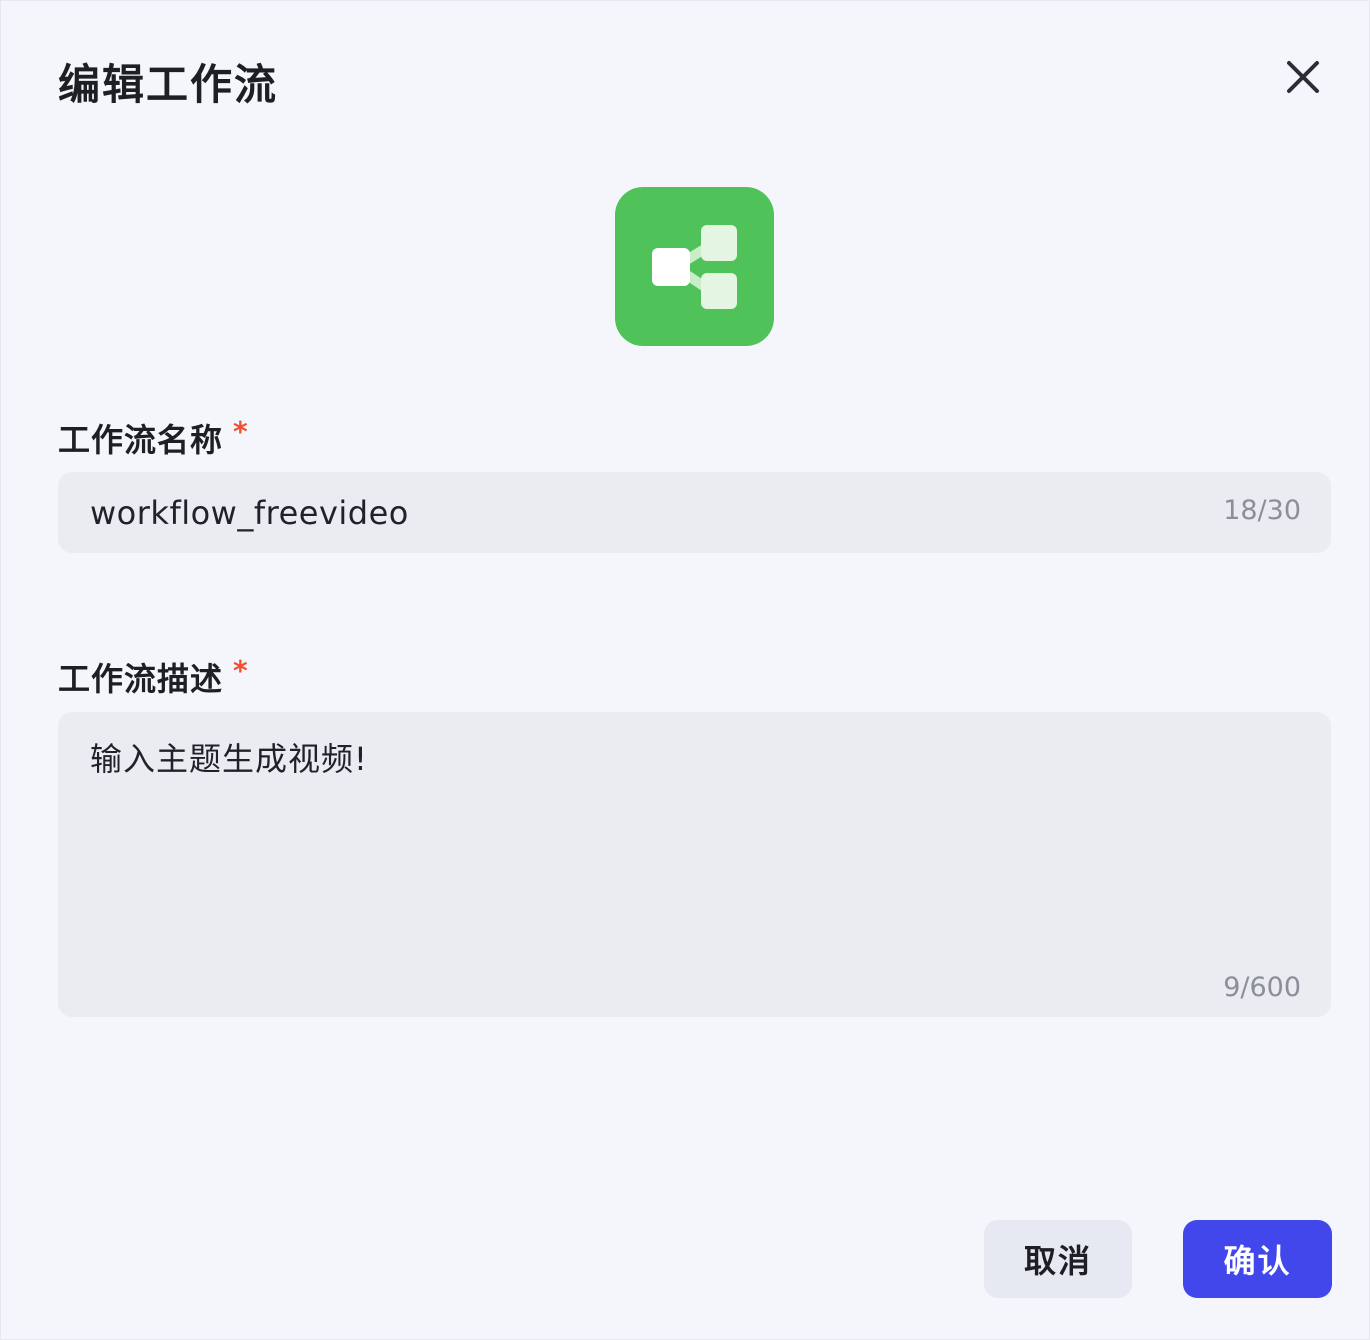 This screenshot has height=1340, width=1370. I want to click on workflow-name-input: workflow_freevideo 18/30, so click(694, 512).